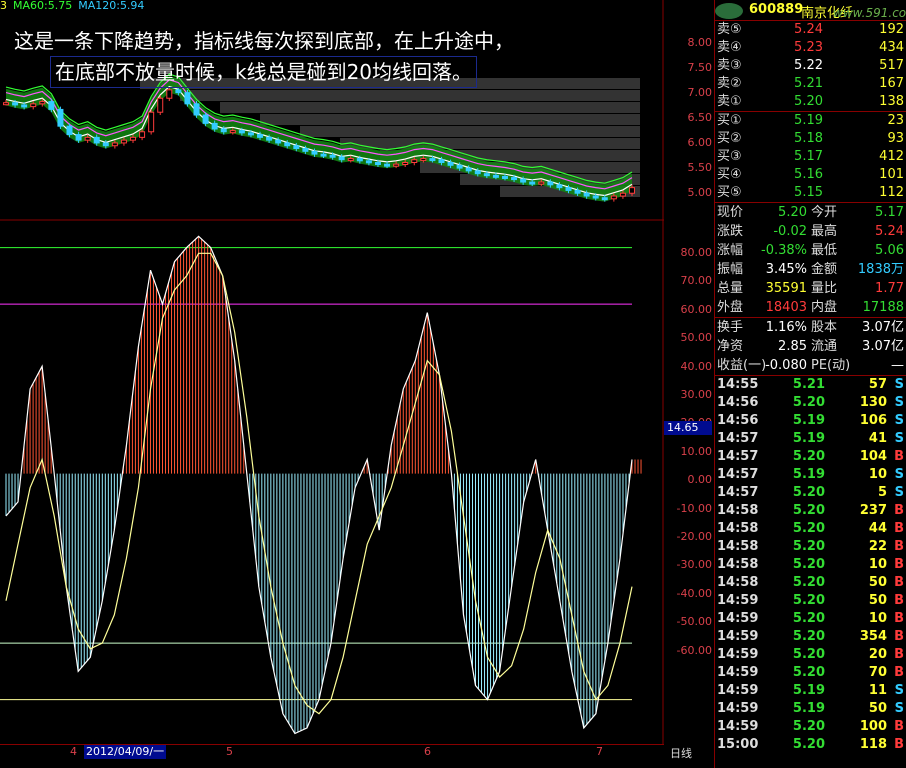 The width and height of the screenshot is (906, 768). Describe the element at coordinates (873, 726) in the screenshot. I see `tick-volume: 100` at that location.